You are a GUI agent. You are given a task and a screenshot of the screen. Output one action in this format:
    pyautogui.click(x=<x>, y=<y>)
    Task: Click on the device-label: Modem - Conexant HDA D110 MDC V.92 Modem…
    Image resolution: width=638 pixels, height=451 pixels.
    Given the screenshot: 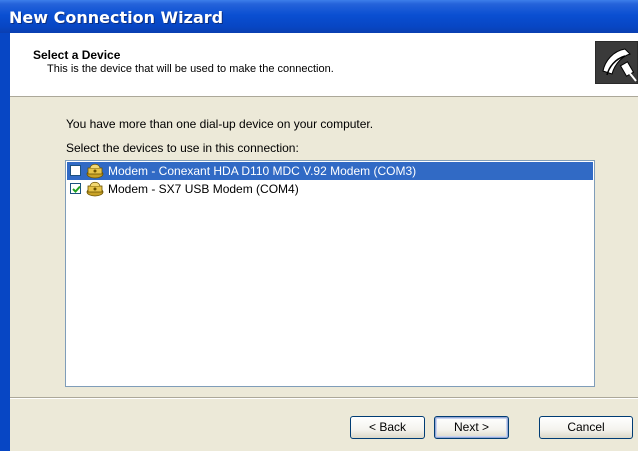 What is the action you would take?
    pyautogui.click(x=262, y=171)
    